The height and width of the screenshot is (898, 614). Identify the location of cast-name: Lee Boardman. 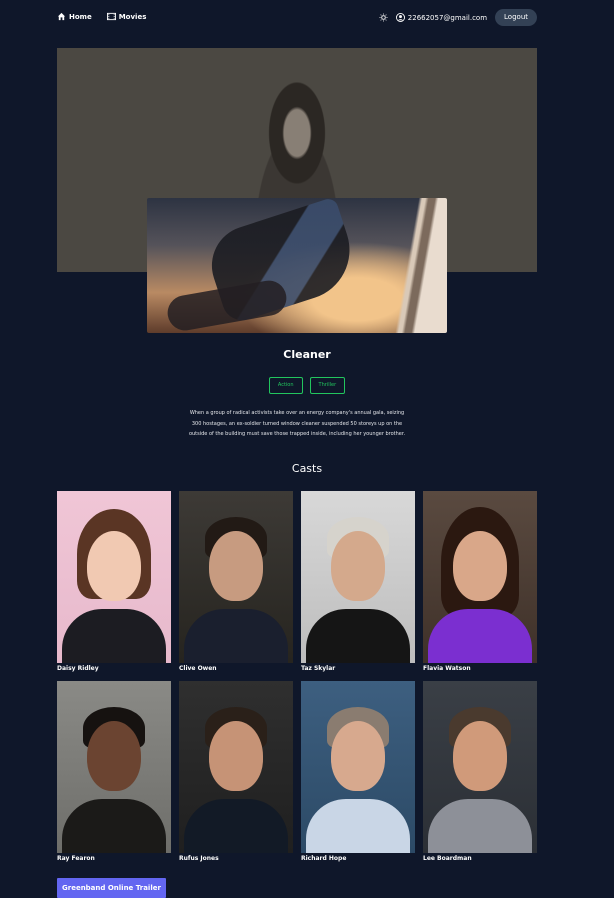
(447, 858).